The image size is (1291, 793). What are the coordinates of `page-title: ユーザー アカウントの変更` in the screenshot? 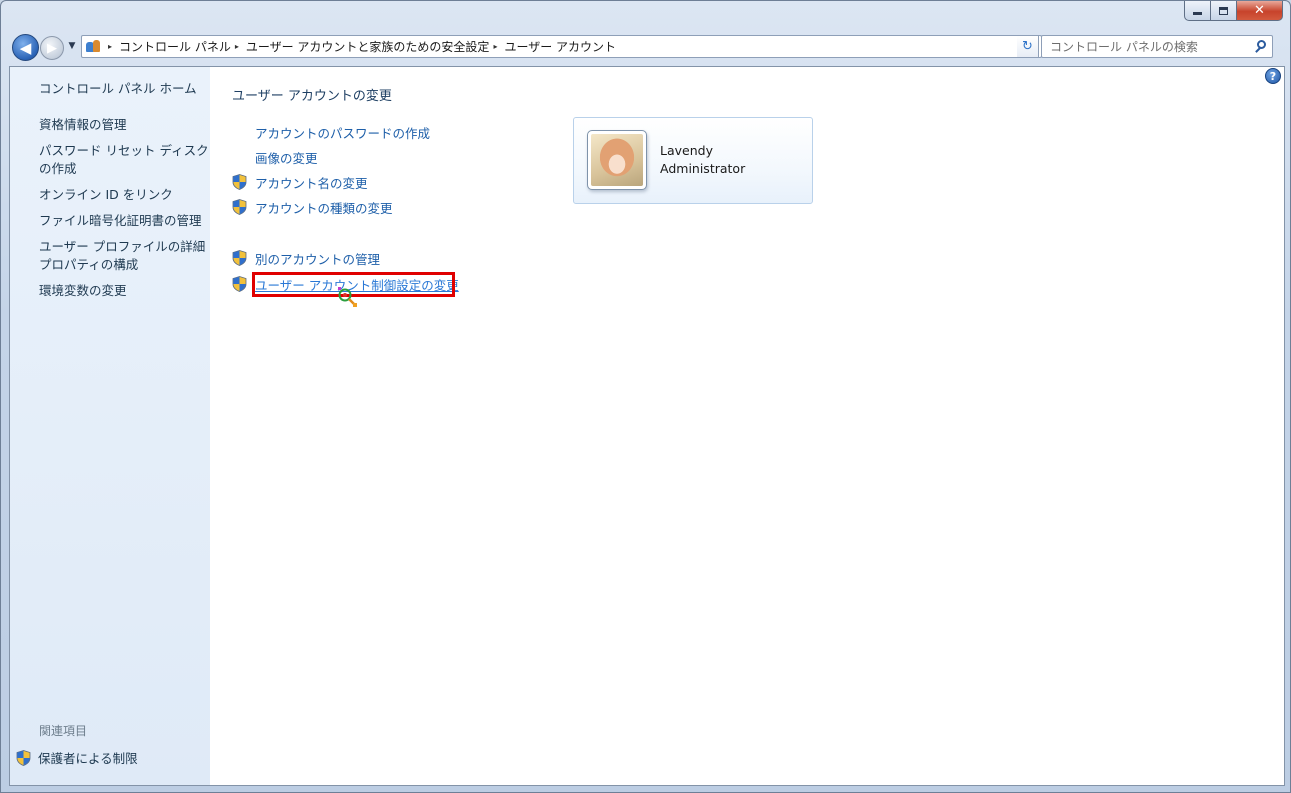 It's located at (312, 96).